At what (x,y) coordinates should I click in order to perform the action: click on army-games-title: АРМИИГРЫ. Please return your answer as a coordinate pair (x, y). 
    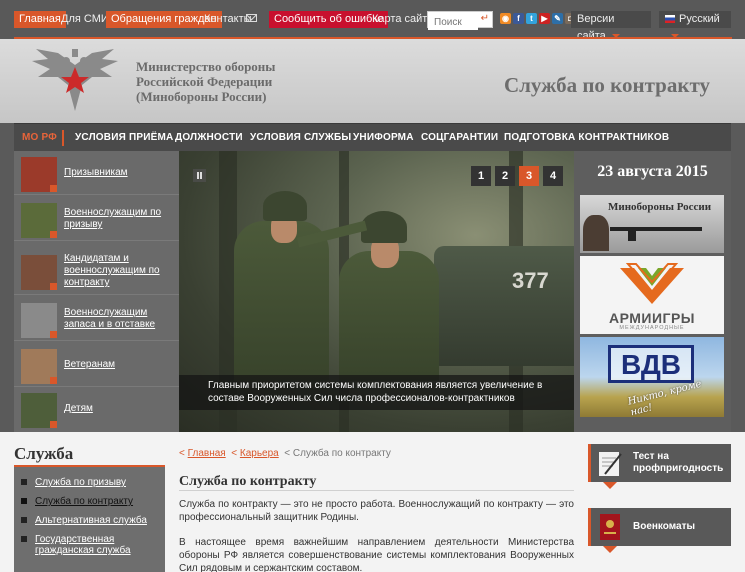
    Looking at the image, I should click on (652, 318).